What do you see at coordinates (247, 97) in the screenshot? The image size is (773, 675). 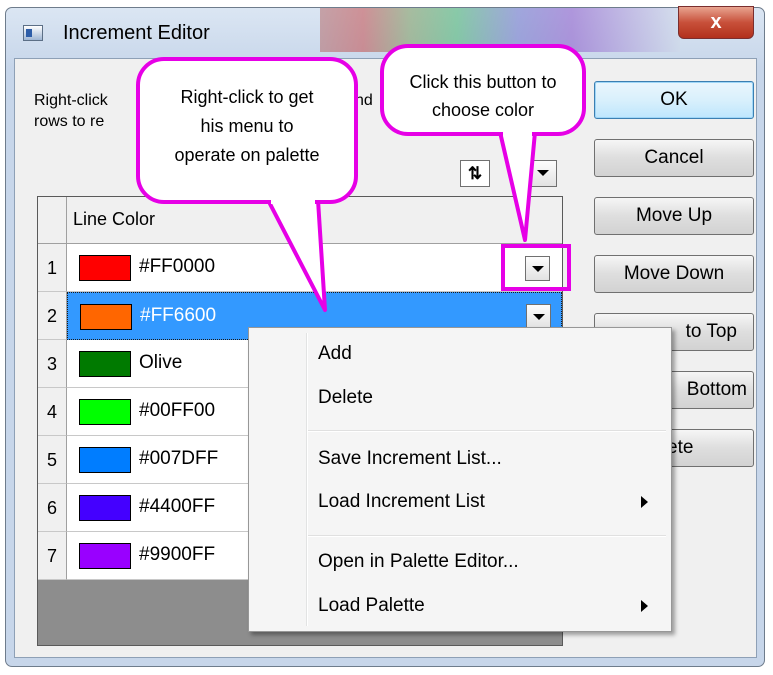 I see `callout-line: Right-click to get` at bounding box center [247, 97].